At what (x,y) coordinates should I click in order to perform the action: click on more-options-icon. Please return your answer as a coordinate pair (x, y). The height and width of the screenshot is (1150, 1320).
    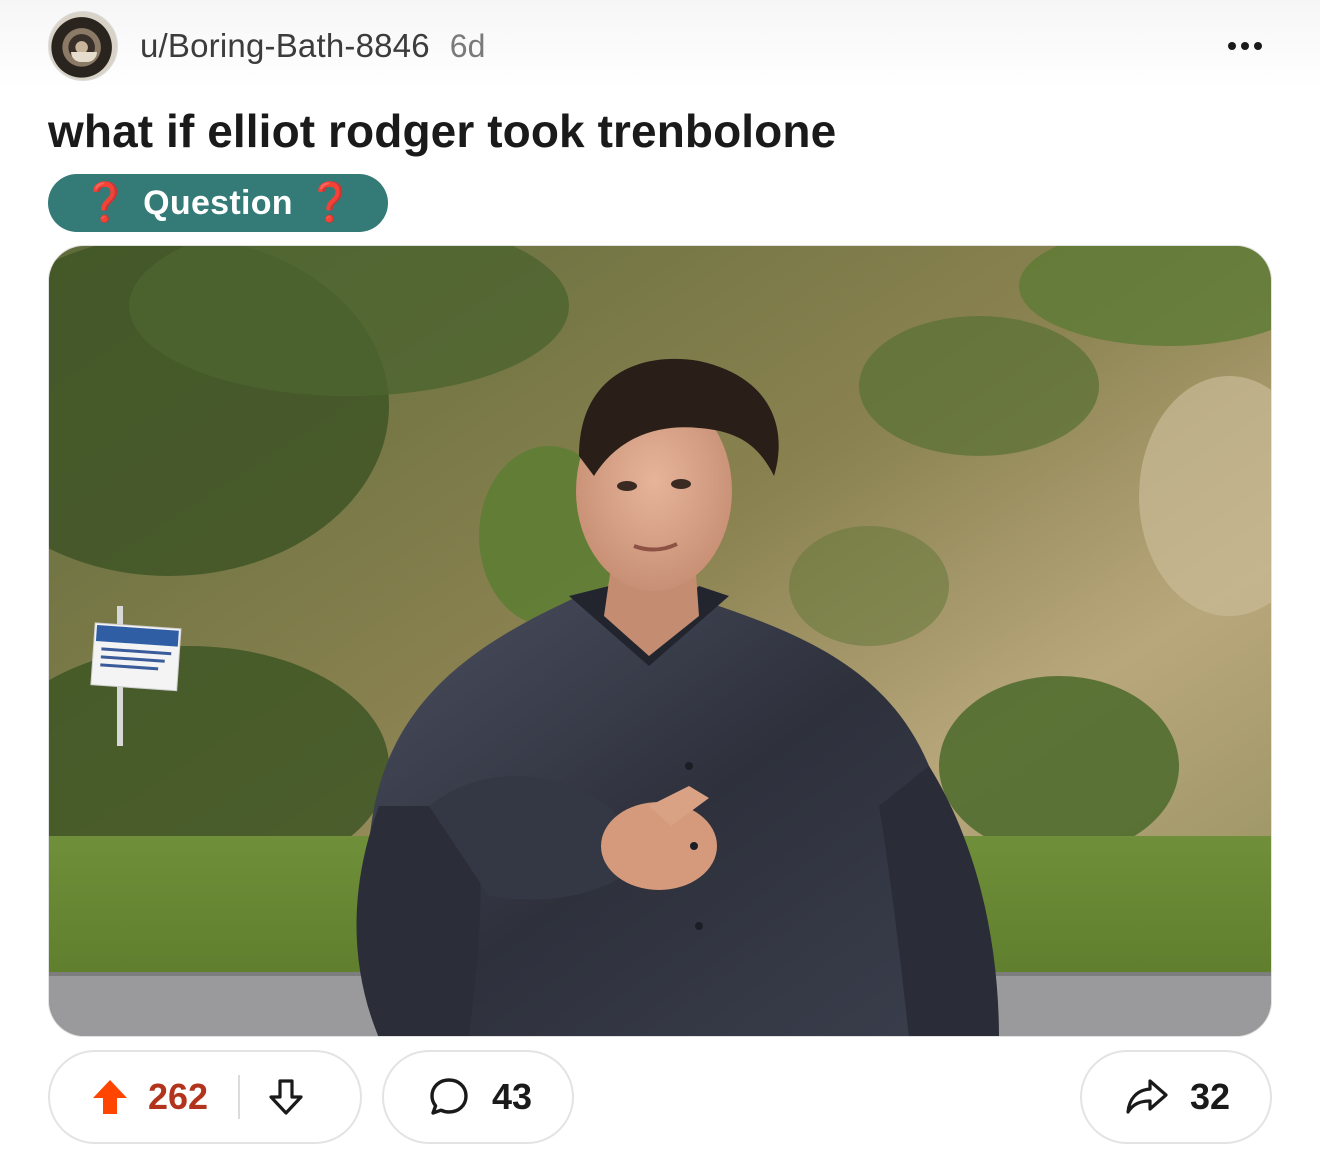
    Looking at the image, I should click on (1245, 46).